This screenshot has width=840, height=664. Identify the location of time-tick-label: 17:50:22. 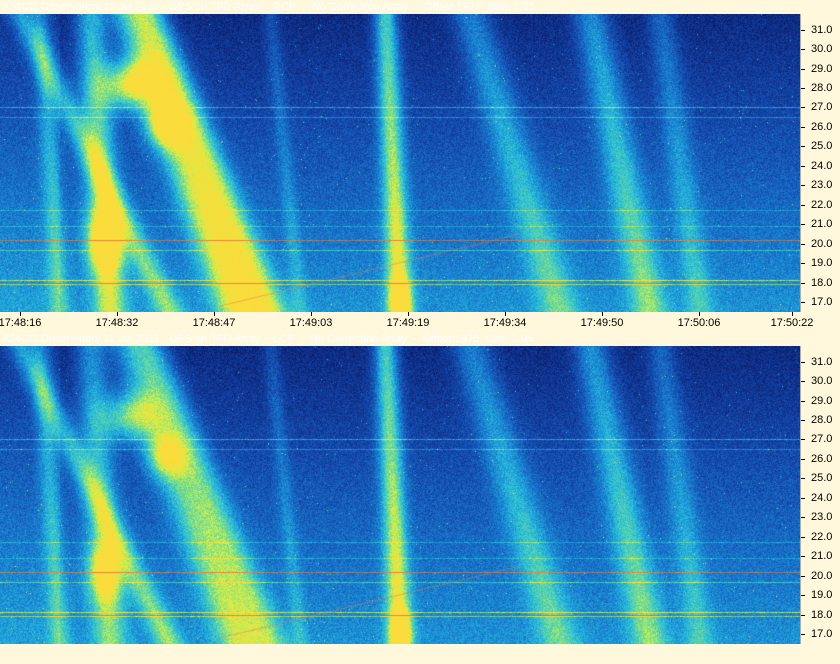
(792, 323).